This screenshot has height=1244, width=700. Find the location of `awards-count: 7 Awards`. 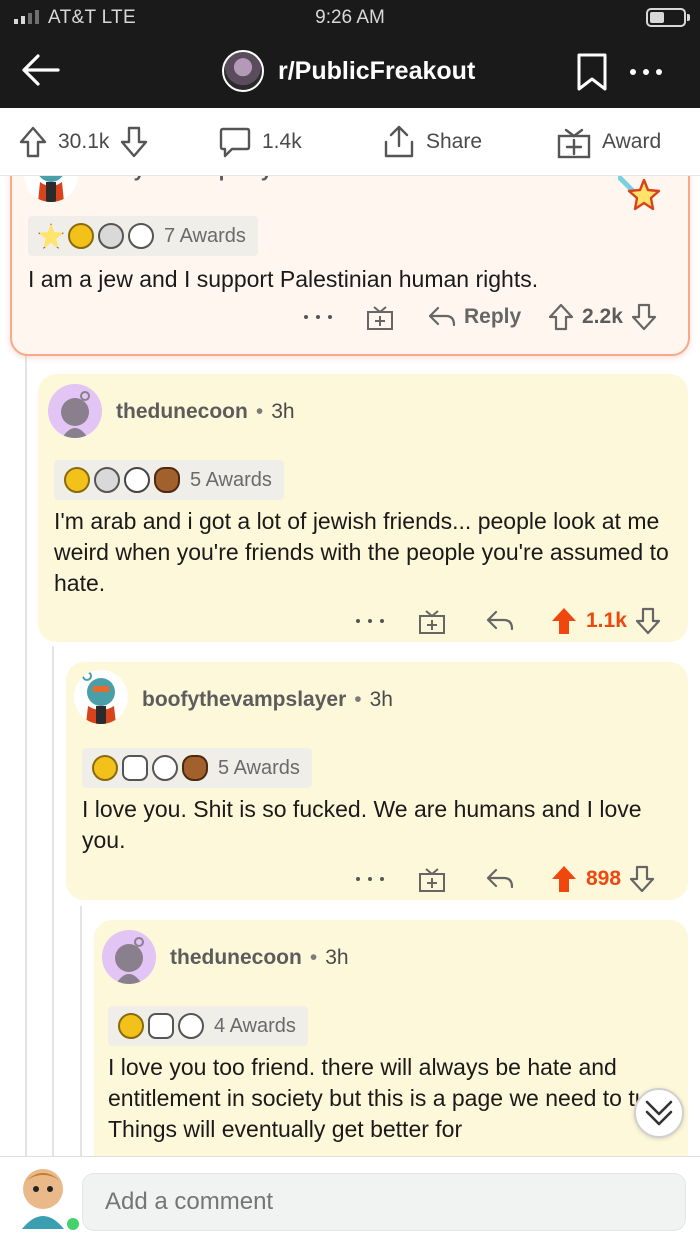

awards-count: 7 Awards is located at coordinates (205, 235).